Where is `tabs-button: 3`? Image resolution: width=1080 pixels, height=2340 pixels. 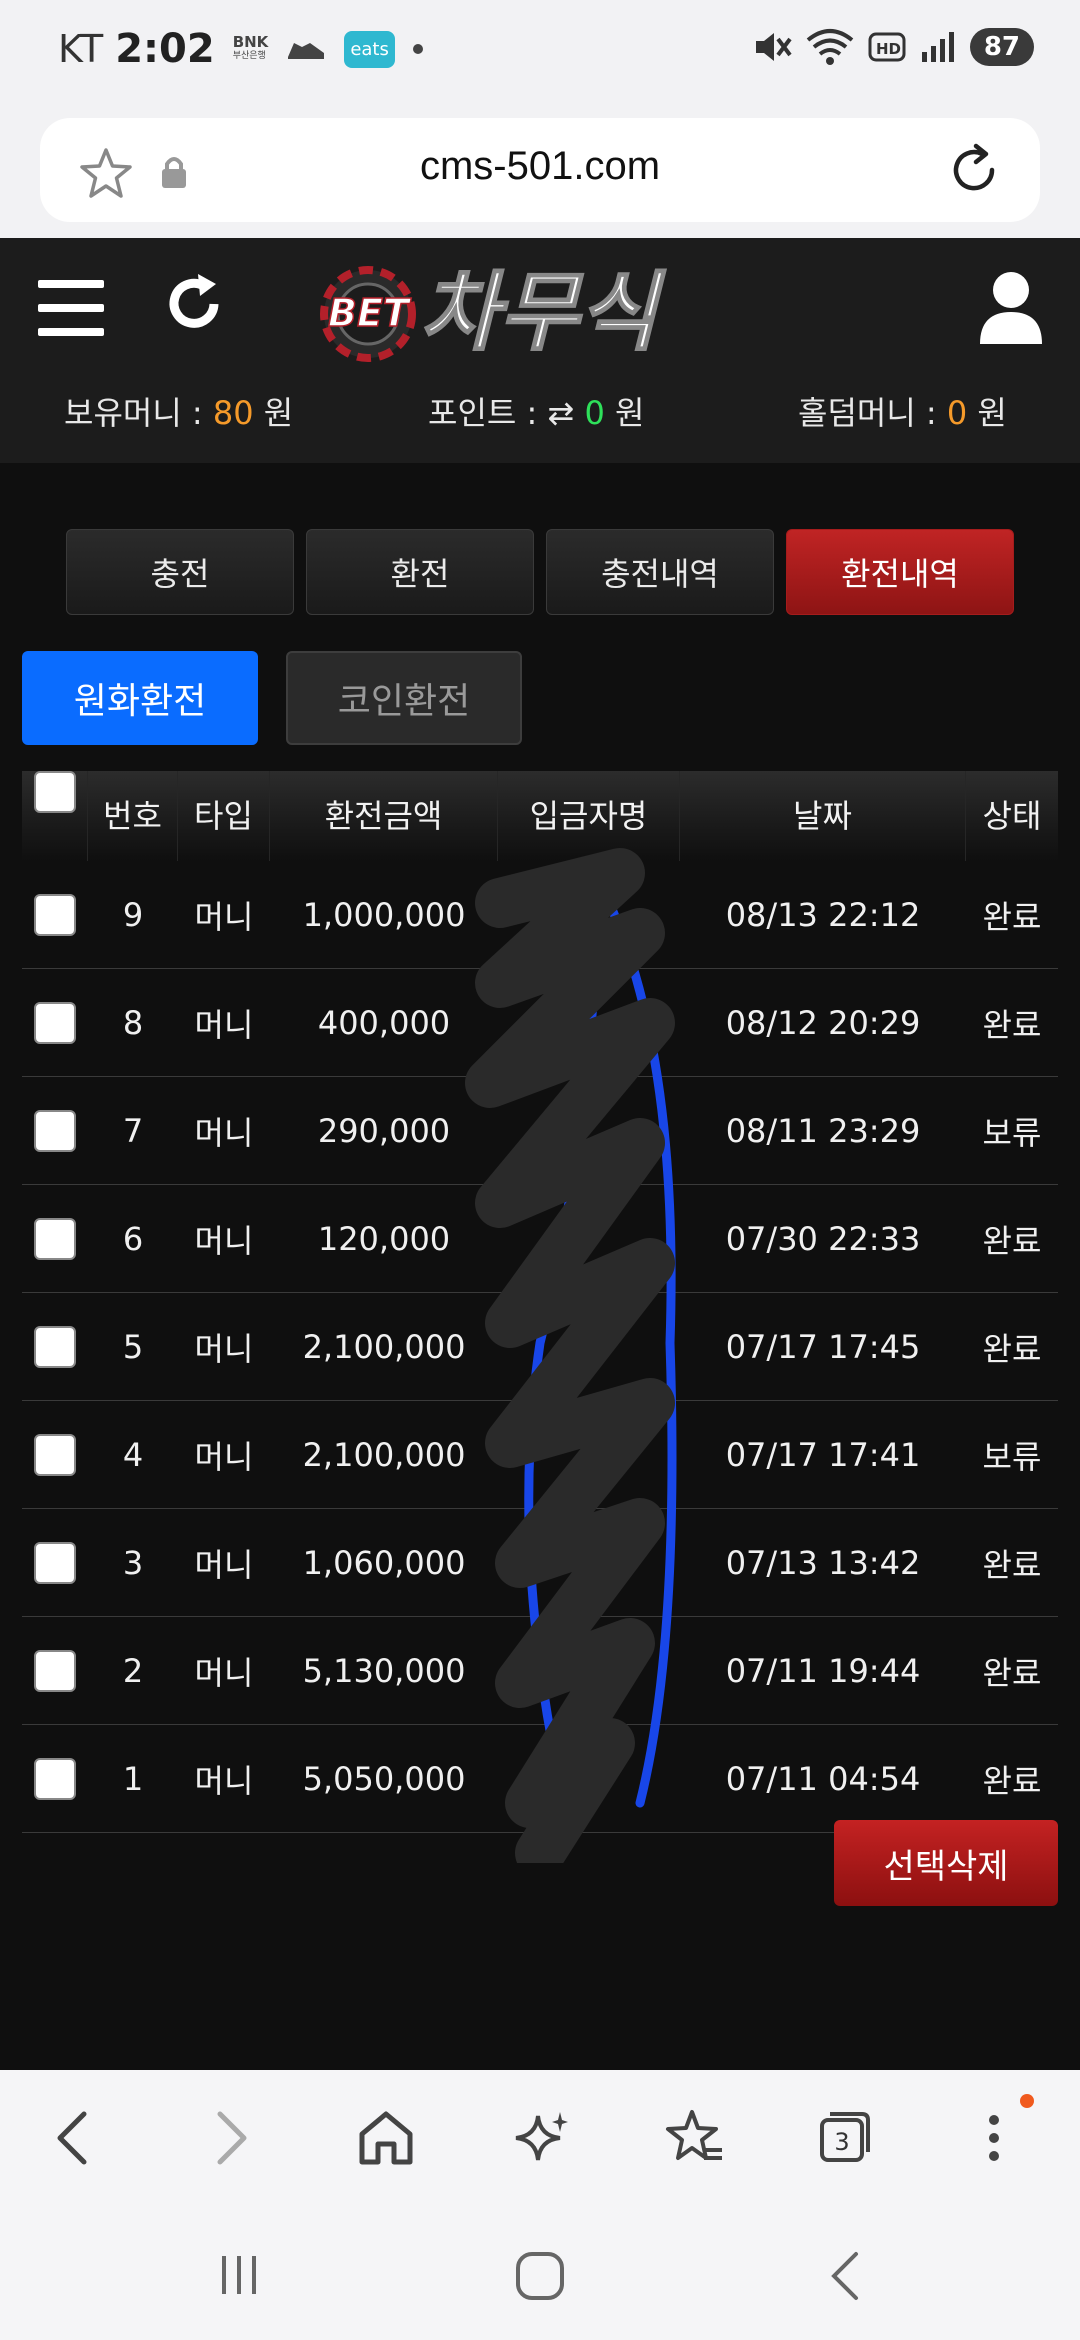
tabs-button: 3 is located at coordinates (846, 2136).